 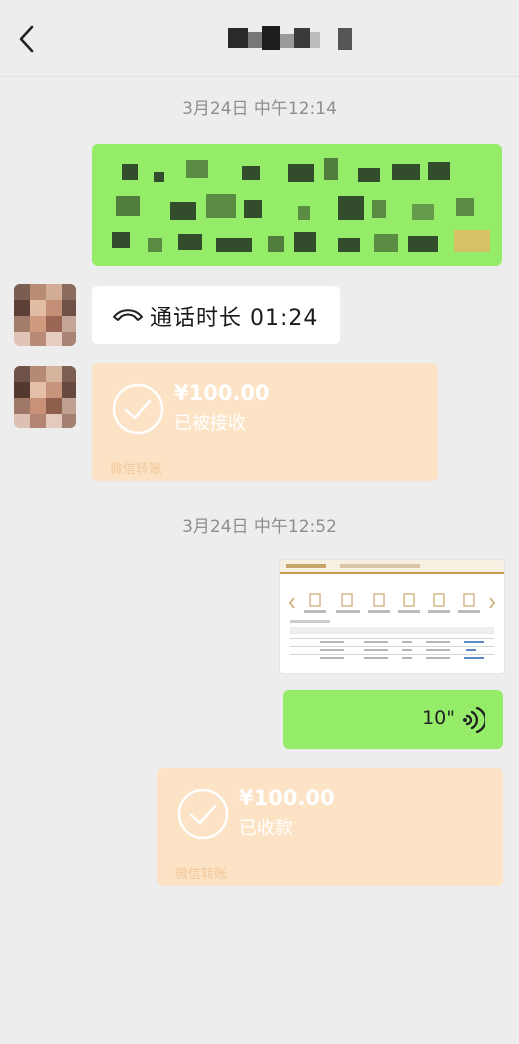 What do you see at coordinates (266, 828) in the screenshot?
I see `transfer-status: 已收款` at bounding box center [266, 828].